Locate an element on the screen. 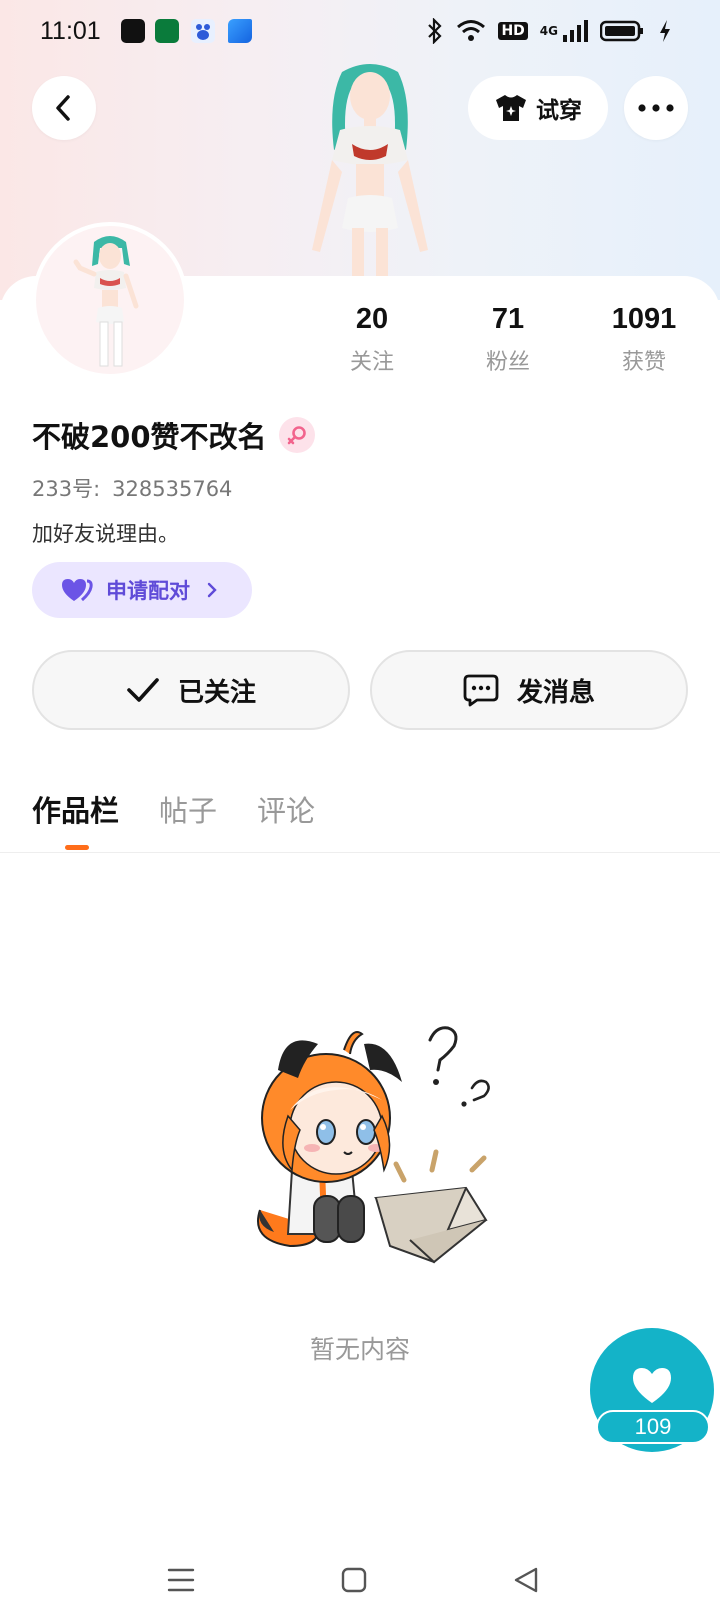  network-type: 4G is located at coordinates (548, 31).